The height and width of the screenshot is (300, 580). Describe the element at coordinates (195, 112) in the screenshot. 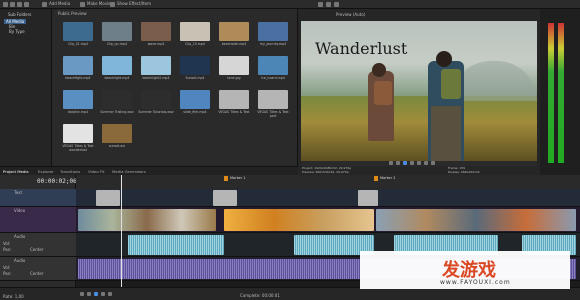

I see `media-label: slide_film.mp4` at that location.